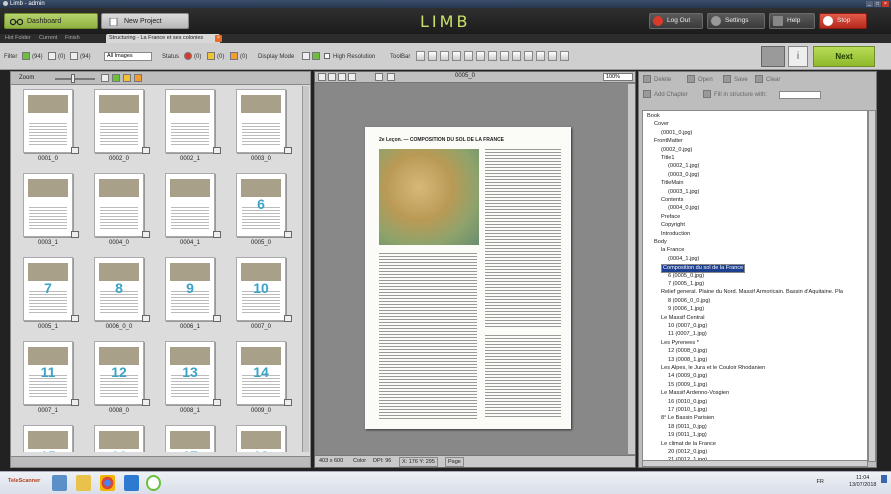 This screenshot has width=891, height=494. Describe the element at coordinates (145, 21) in the screenshot. I see `new-project-tab: New Project` at that location.